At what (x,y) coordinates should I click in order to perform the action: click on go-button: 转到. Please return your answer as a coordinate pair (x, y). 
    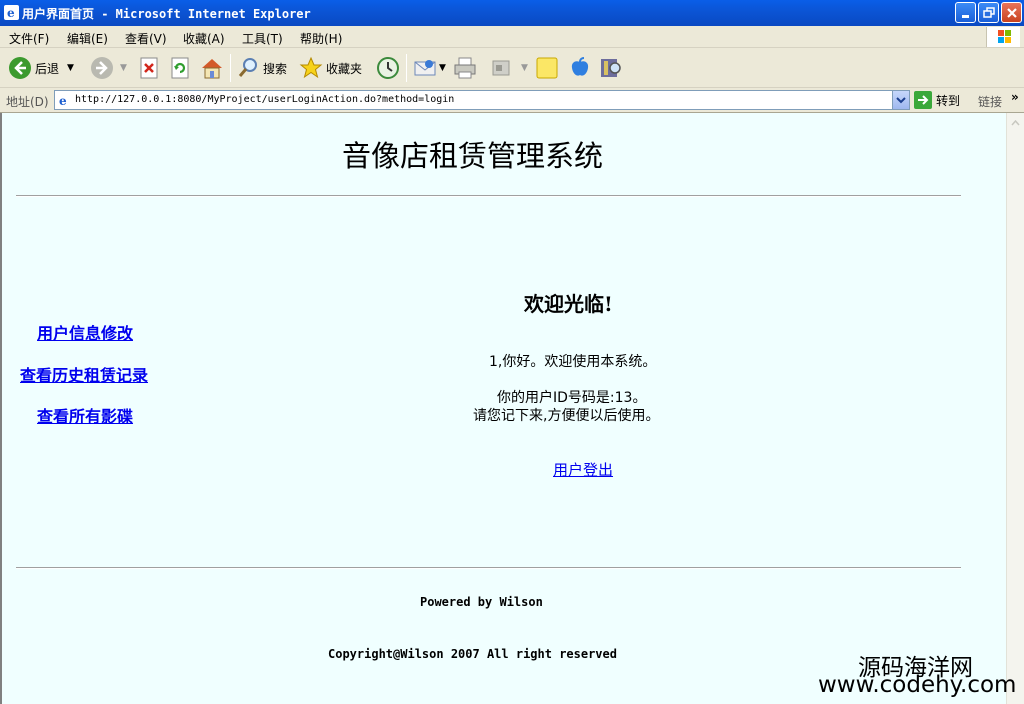
    Looking at the image, I should click on (937, 100).